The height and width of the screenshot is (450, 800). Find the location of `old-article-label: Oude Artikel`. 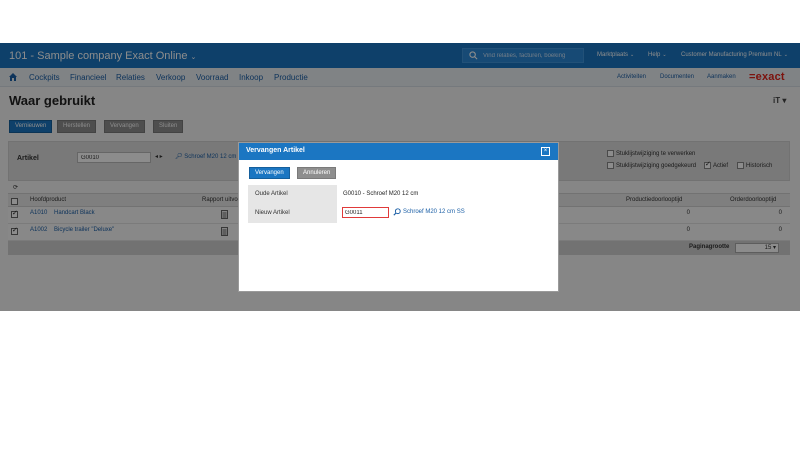

old-article-label: Oude Artikel is located at coordinates (271, 194).